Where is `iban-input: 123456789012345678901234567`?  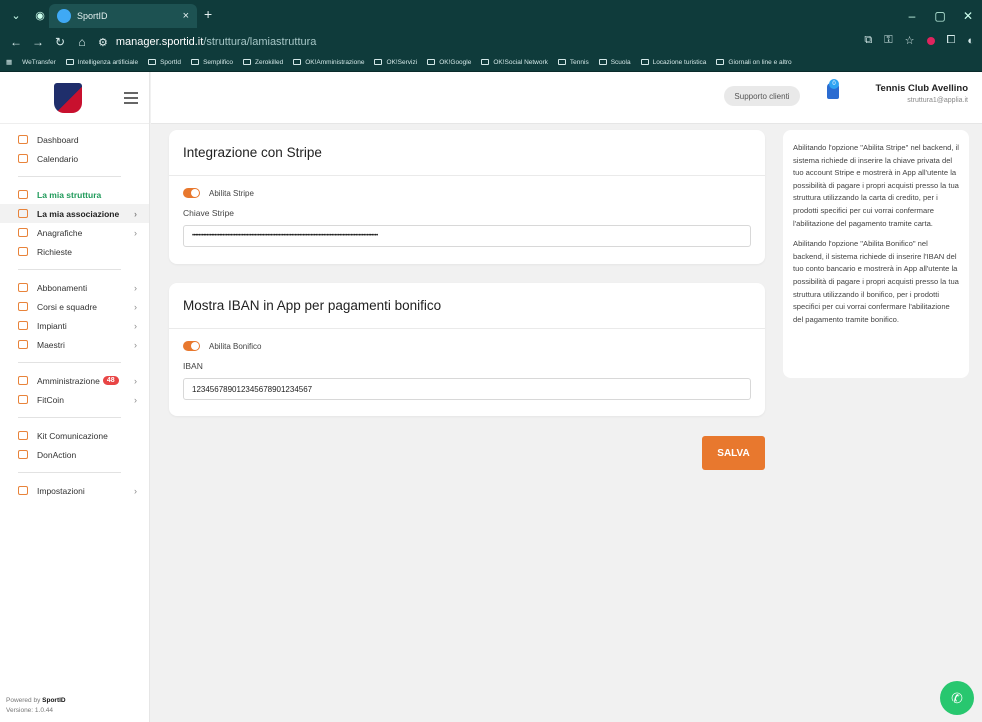 iban-input: 123456789012345678901234567 is located at coordinates (467, 389).